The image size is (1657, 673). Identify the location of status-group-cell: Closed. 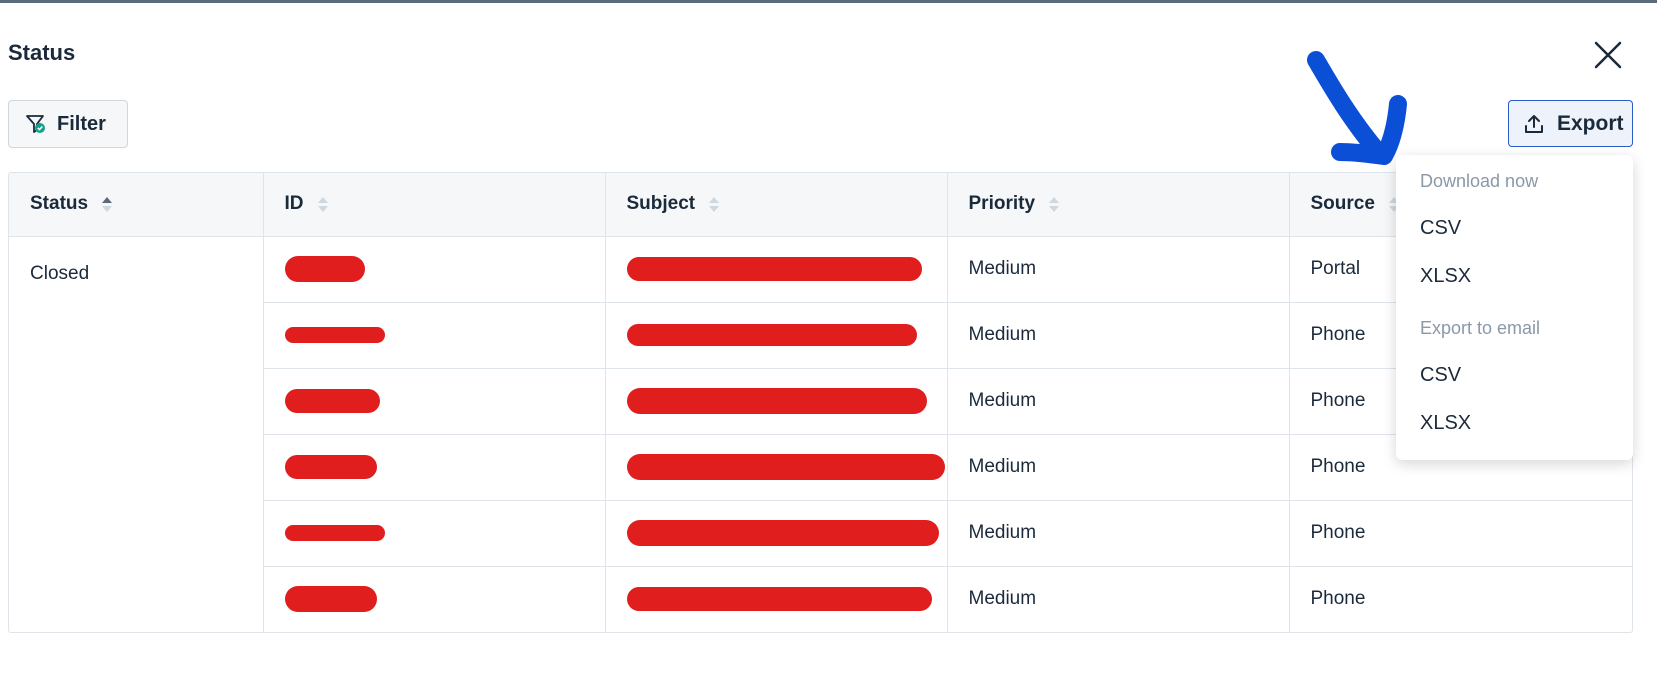
(136, 434).